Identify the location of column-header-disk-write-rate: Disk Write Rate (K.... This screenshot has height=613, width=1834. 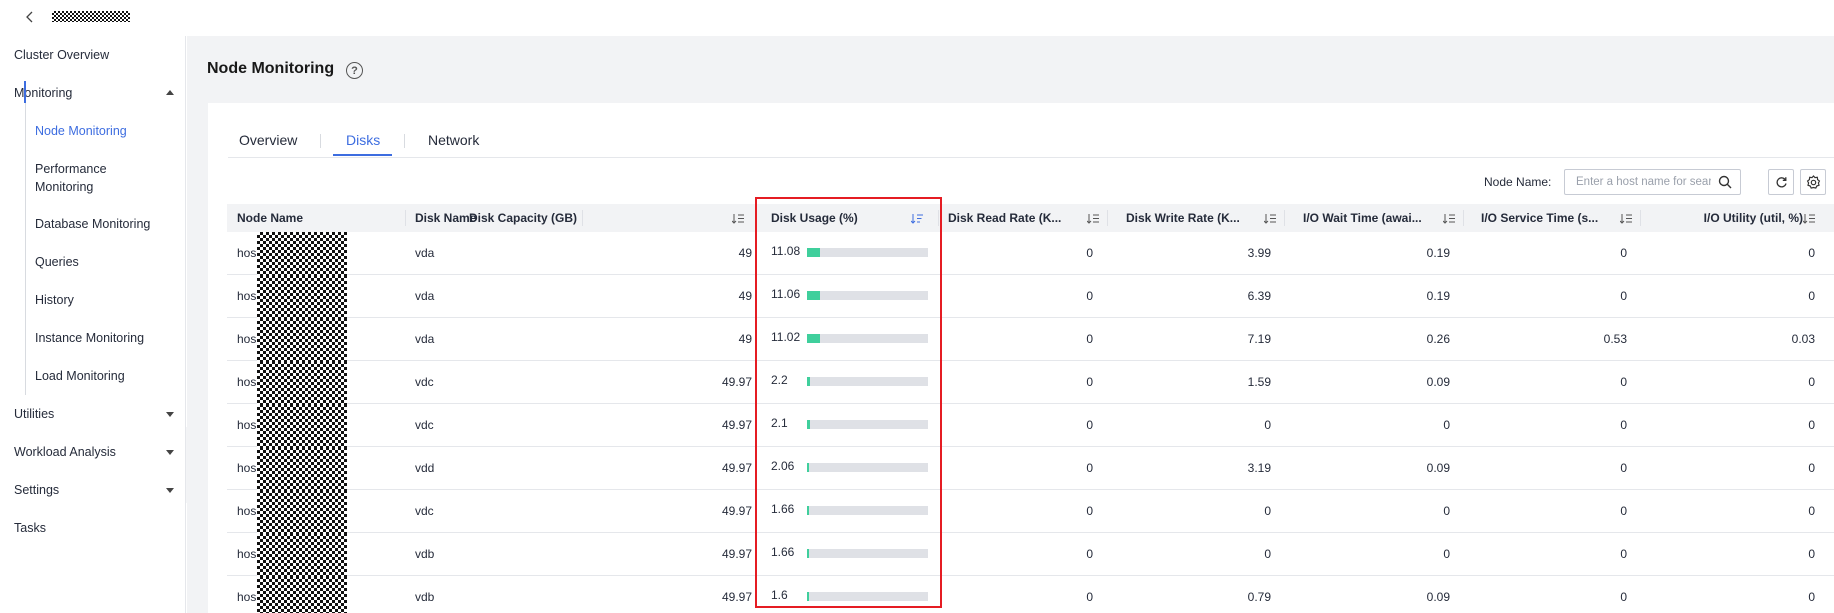
(1186, 218).